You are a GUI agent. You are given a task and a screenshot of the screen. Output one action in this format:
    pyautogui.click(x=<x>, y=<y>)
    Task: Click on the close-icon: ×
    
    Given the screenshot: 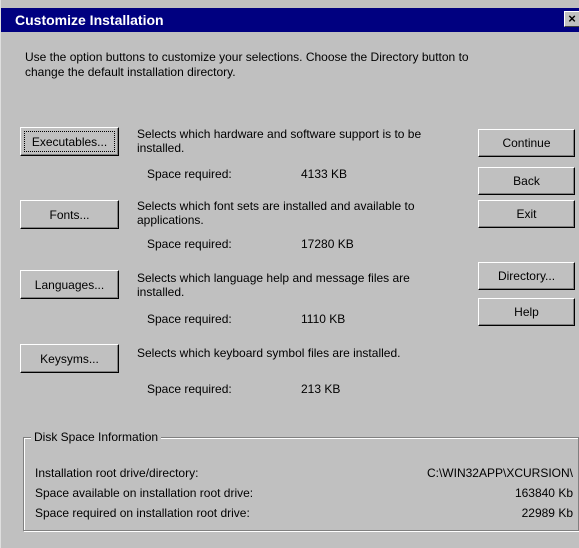 What is the action you would take?
    pyautogui.click(x=572, y=18)
    